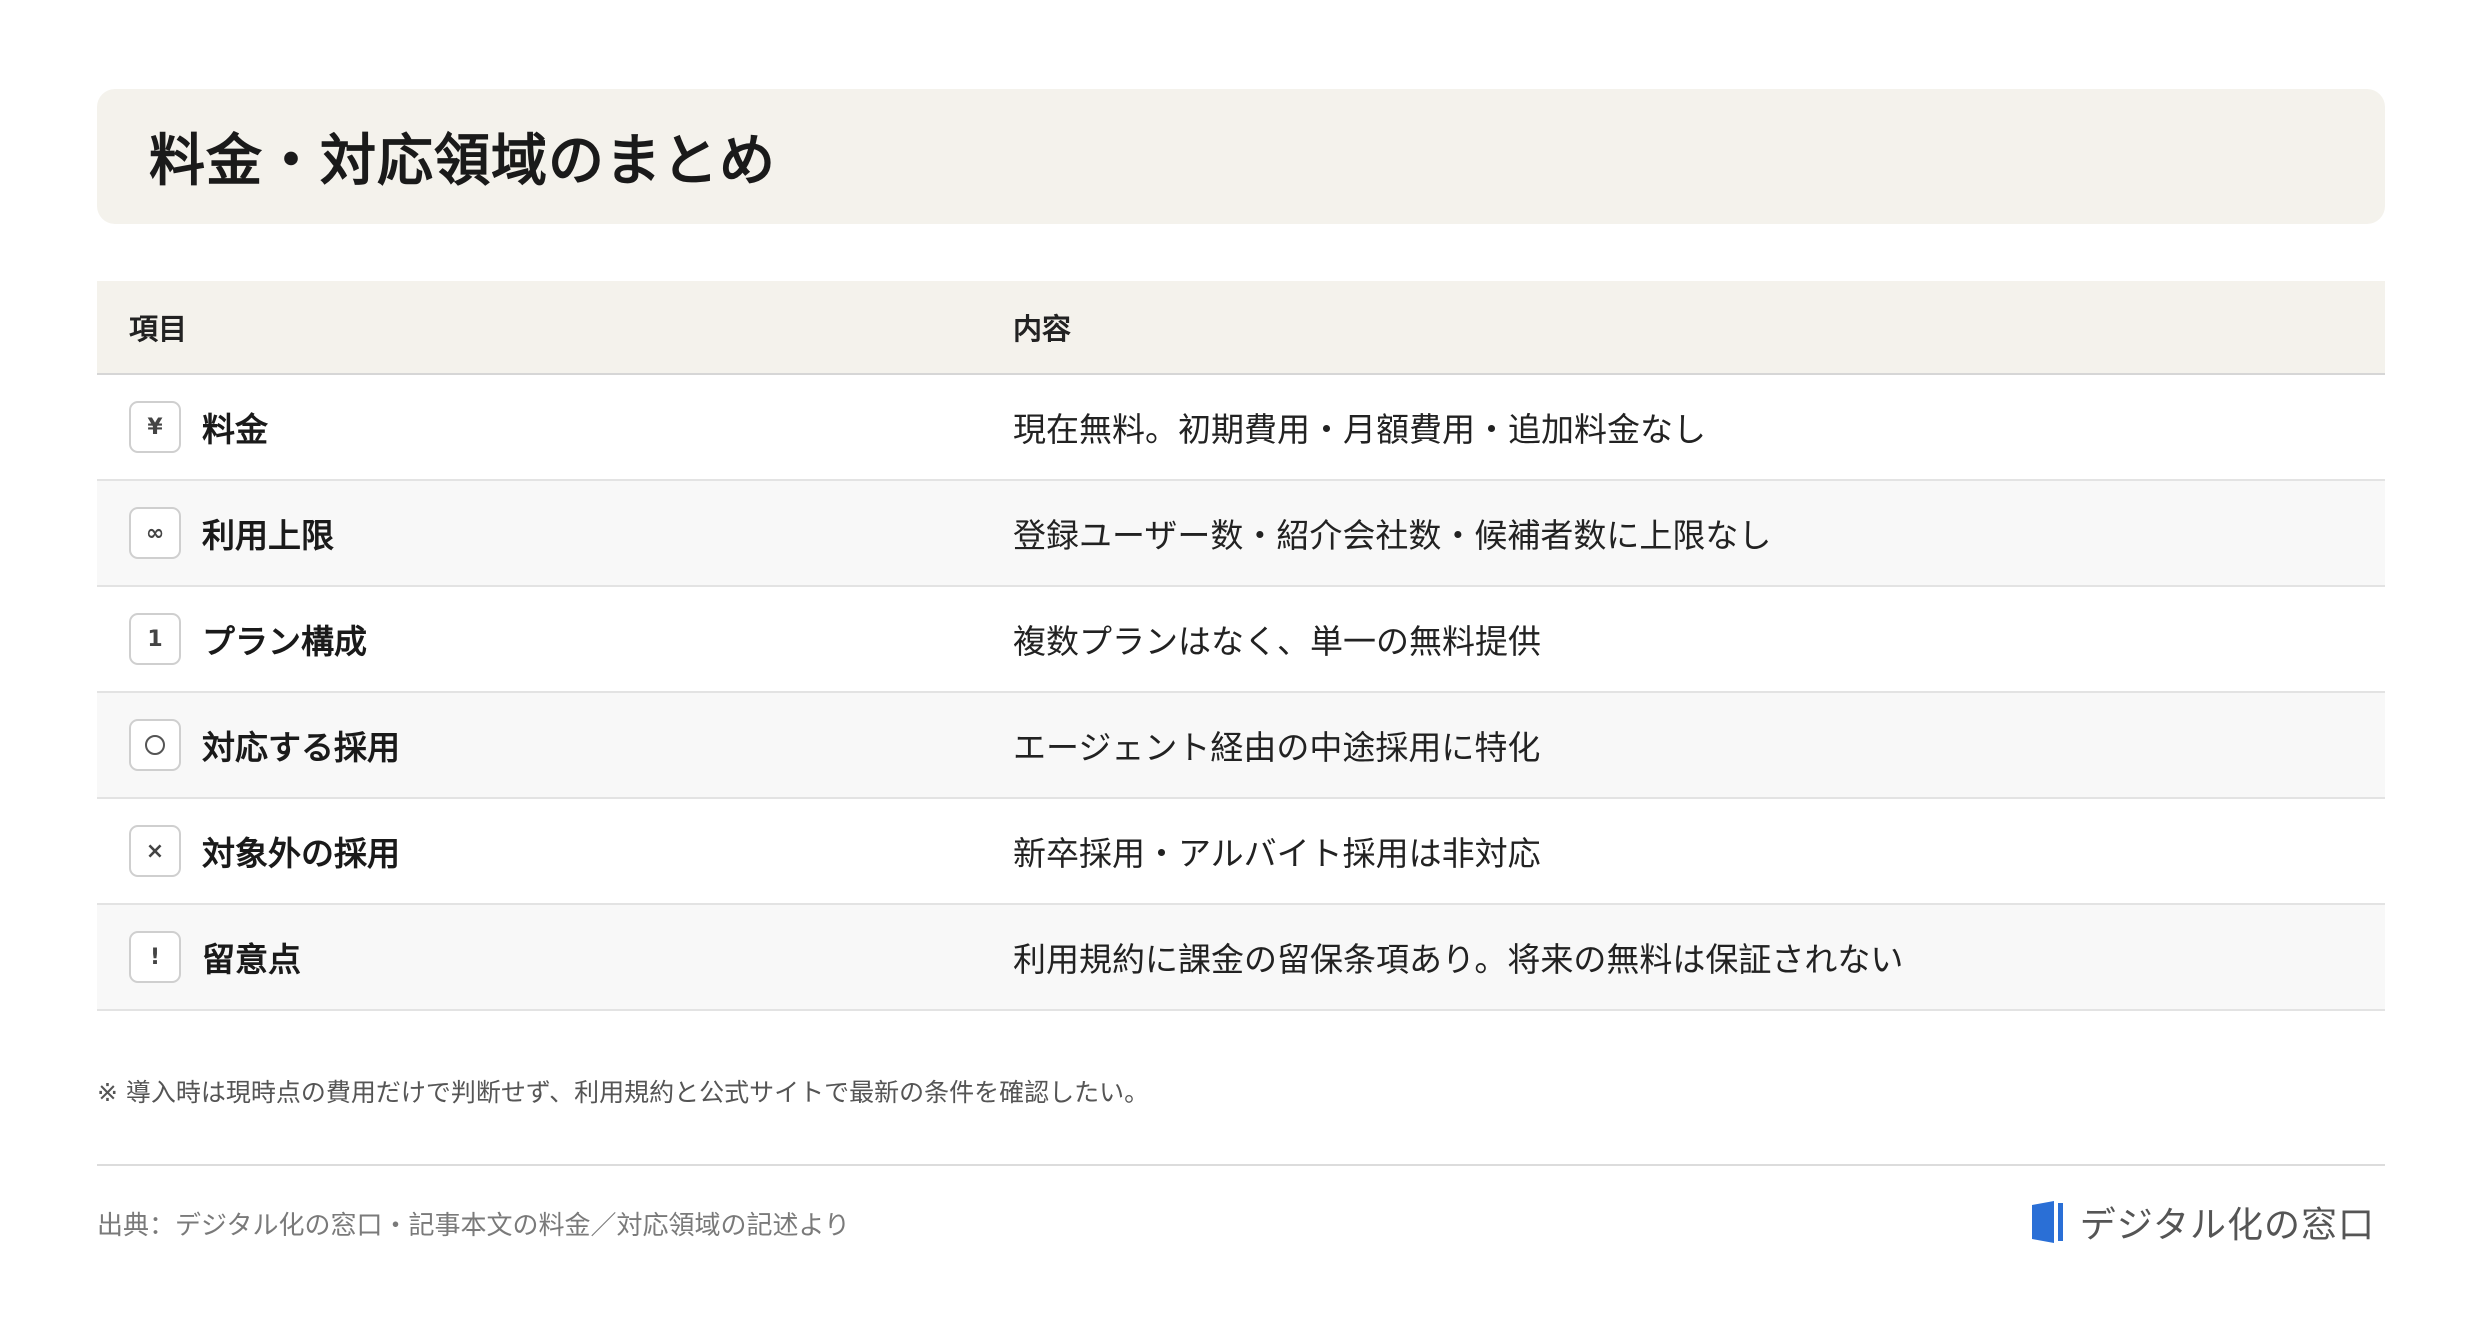 Image resolution: width=2480 pixels, height=1338 pixels. I want to click on table-row: 1 プラン構成 複数プランはなく、単一の無料提供, so click(1241, 640).